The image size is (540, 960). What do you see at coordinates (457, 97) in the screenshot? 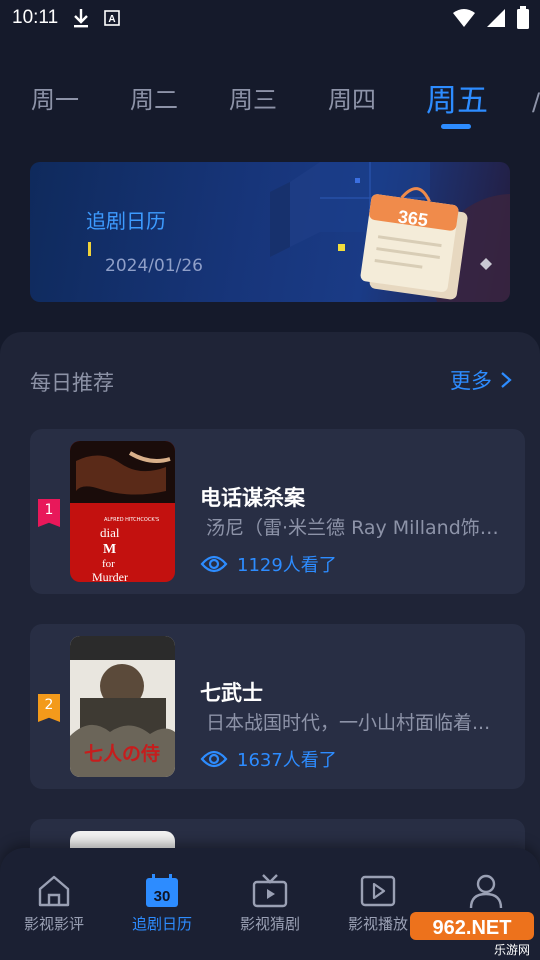
I see `tab-friday: 周五` at bounding box center [457, 97].